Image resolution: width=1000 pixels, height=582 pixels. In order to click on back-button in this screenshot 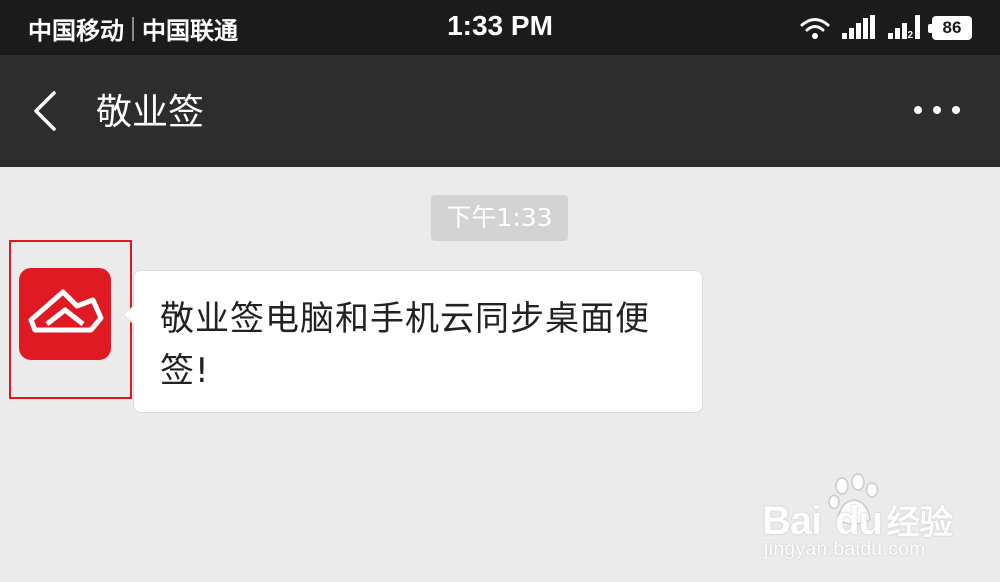, I will do `click(47, 111)`.